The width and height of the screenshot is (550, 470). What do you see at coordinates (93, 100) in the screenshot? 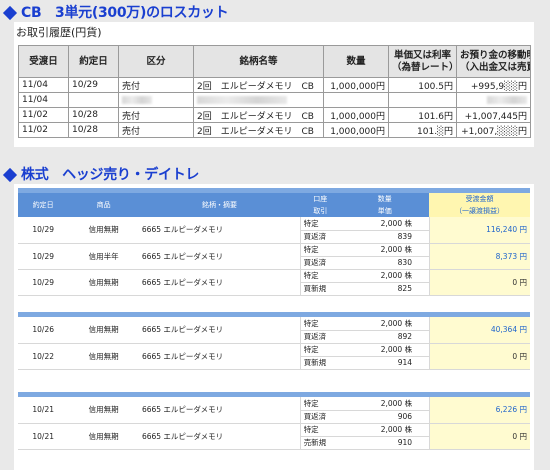
I see `cb-cell-trade` at bounding box center [93, 100].